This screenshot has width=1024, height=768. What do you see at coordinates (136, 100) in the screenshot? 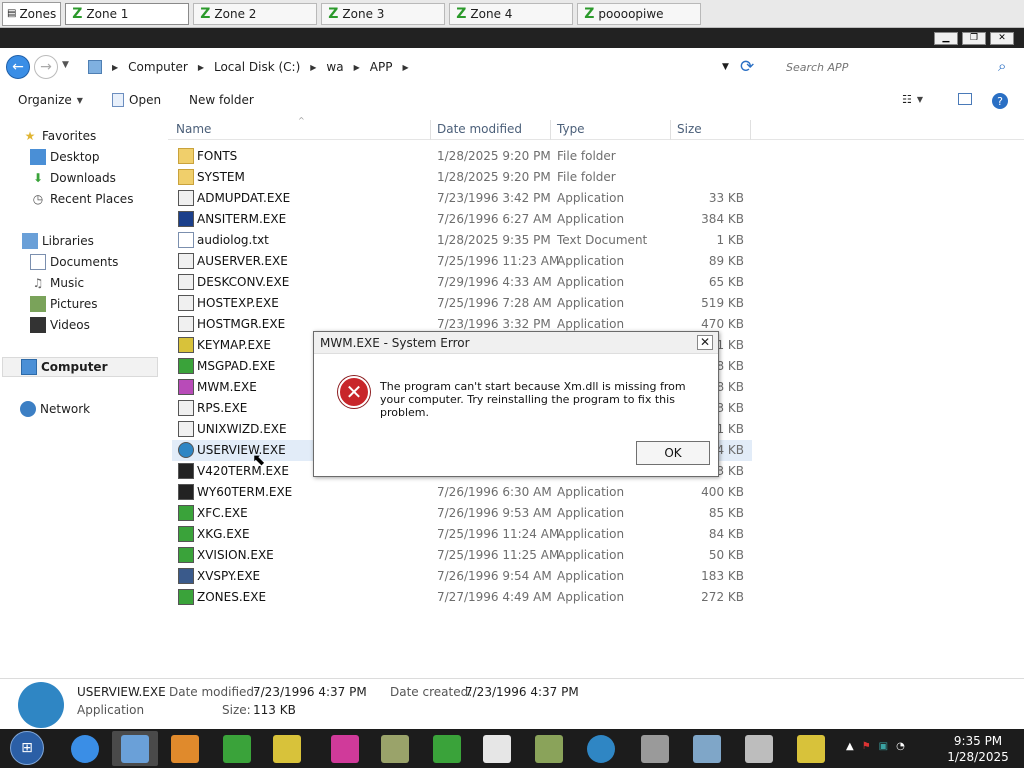
I see `open-button: Open` at bounding box center [136, 100].